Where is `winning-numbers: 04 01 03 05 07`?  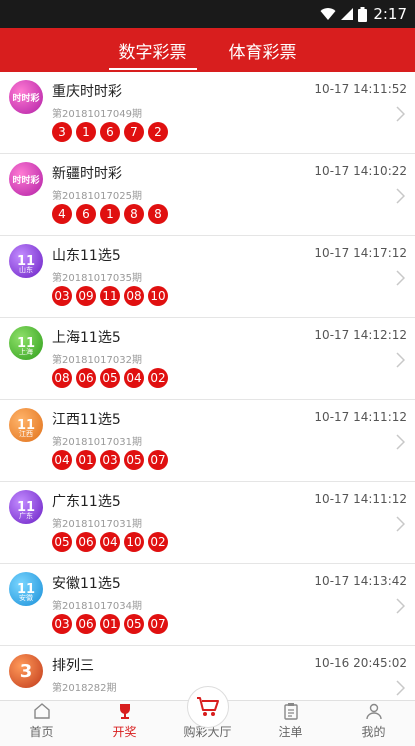
winning-numbers: 04 01 03 05 07 is located at coordinates (110, 460).